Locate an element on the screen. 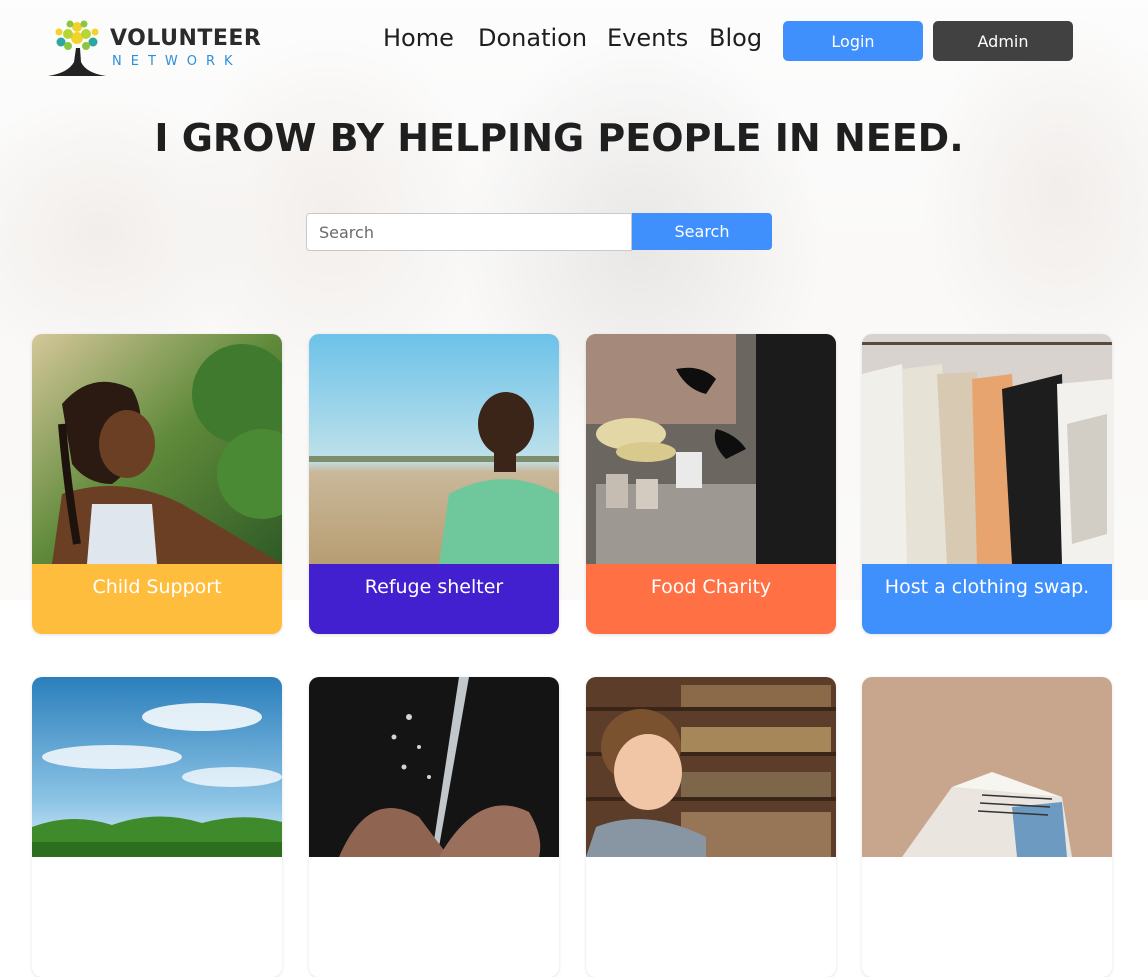 The image size is (1148, 977). event-card-title: Child Support is located at coordinates (157, 599).